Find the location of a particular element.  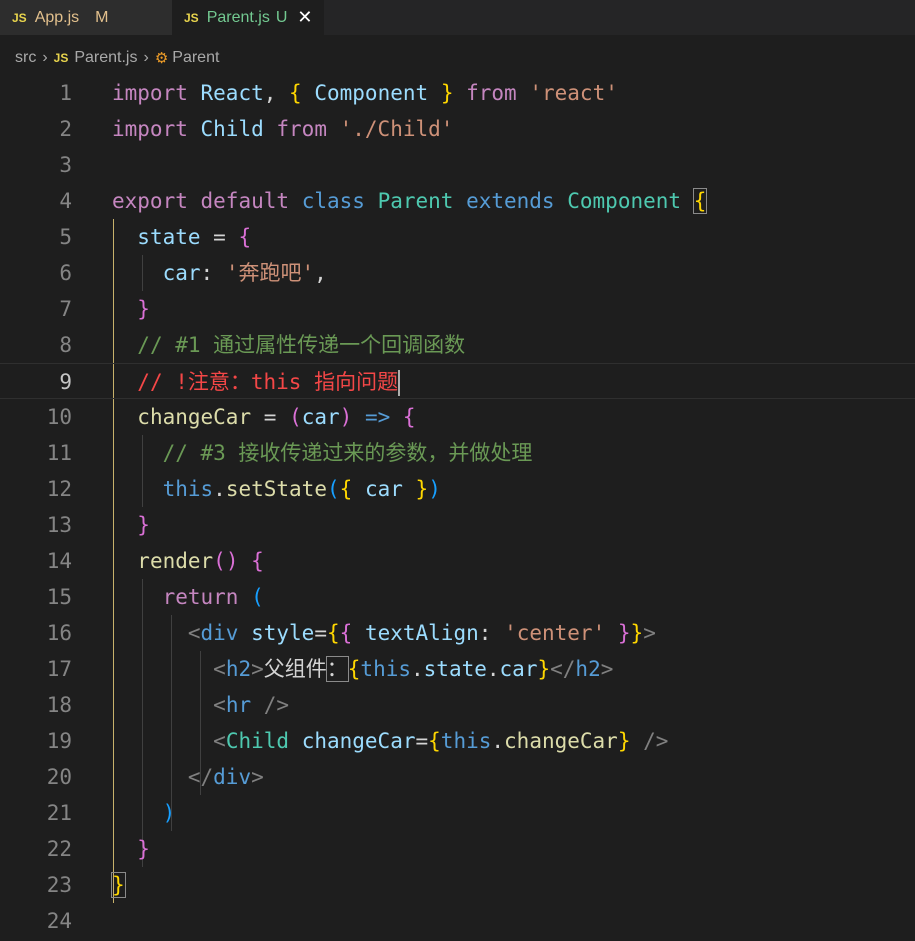

code-line: 19 <Child changeCar={this.changeCar} /> is located at coordinates (457, 741).